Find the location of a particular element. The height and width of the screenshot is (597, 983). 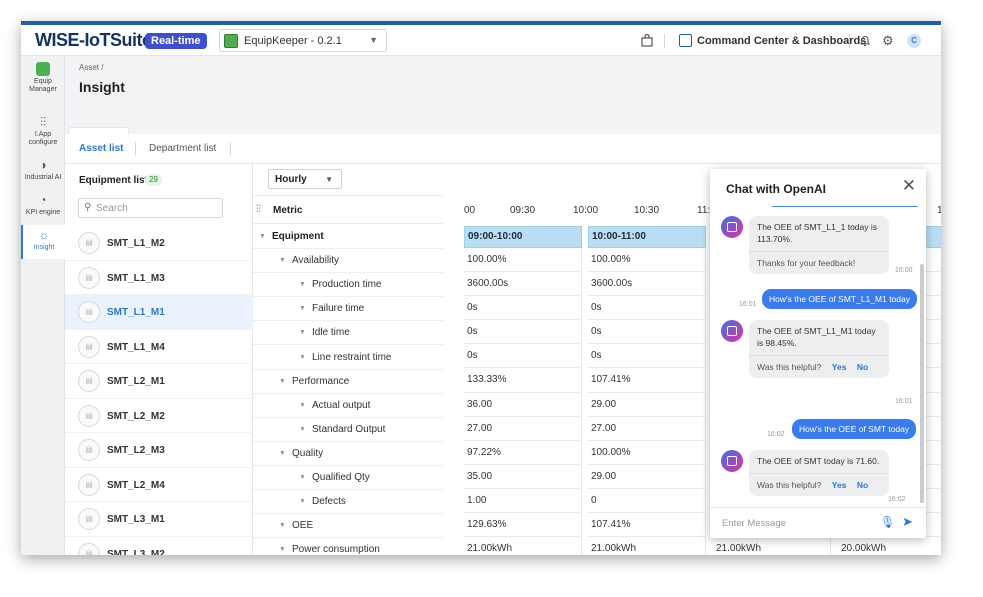

metric-row: ▼ Quality is located at coordinates (348, 454).